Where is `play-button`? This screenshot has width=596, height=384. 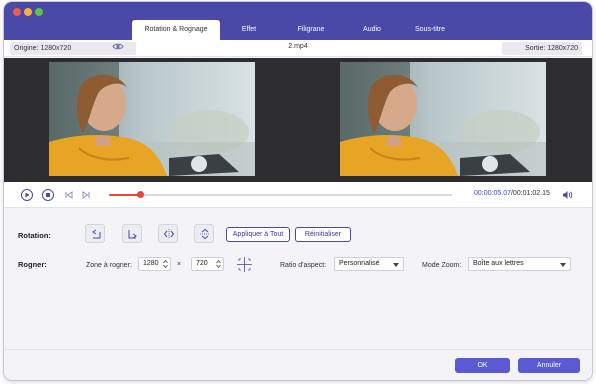 play-button is located at coordinates (27, 195).